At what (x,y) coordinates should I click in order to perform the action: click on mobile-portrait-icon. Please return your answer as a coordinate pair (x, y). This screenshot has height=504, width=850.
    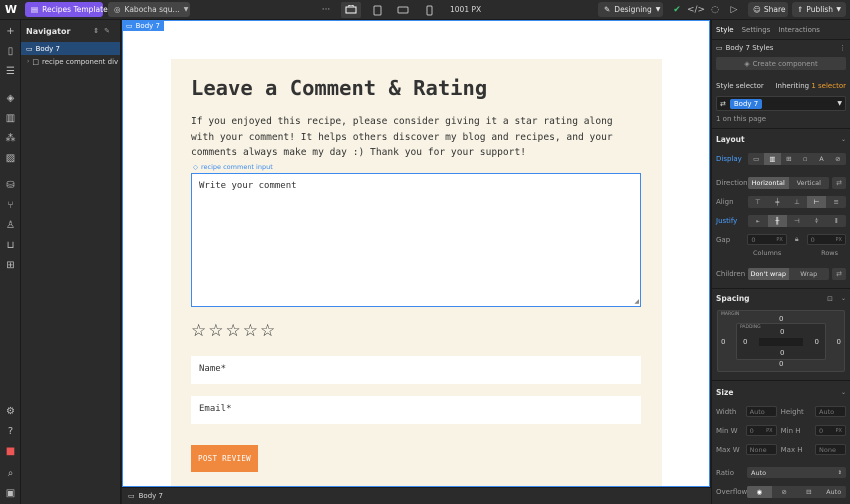
    Looking at the image, I should click on (429, 10).